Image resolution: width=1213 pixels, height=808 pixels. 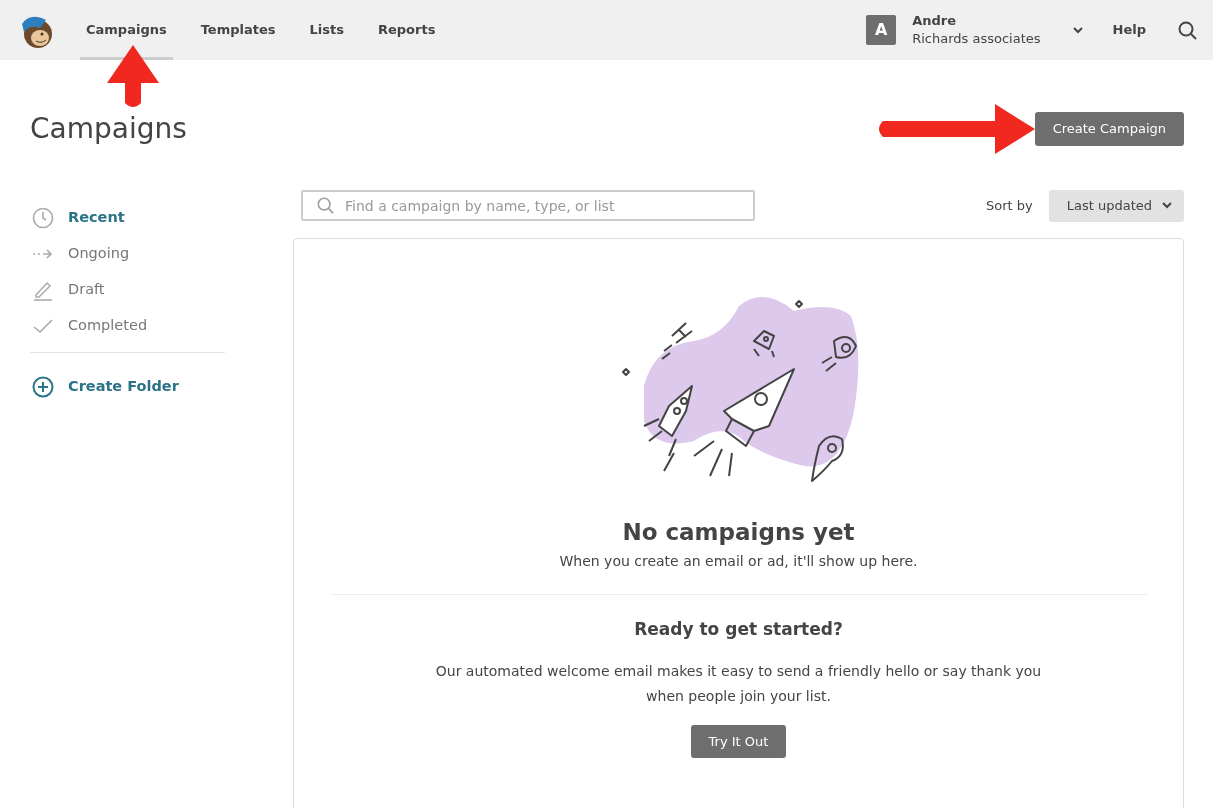 What do you see at coordinates (738, 741) in the screenshot?
I see `try-it-out-button: Try It Out` at bounding box center [738, 741].